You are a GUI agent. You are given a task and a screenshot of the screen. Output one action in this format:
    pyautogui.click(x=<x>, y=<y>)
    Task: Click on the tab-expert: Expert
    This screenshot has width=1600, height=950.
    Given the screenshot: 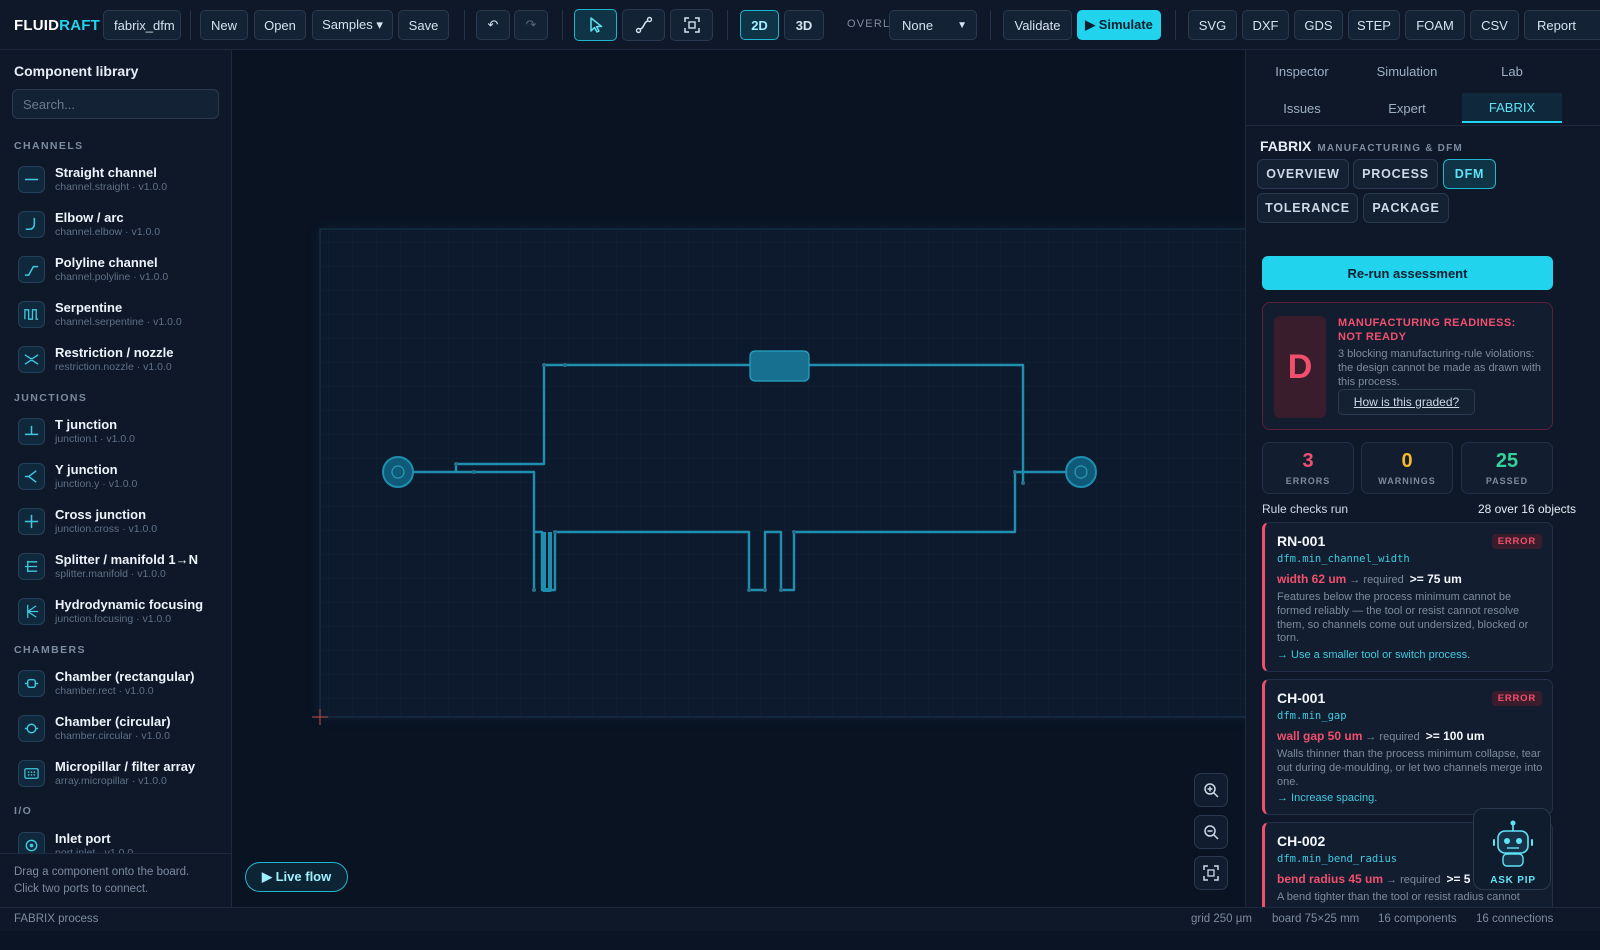 What is the action you would take?
    pyautogui.click(x=1407, y=108)
    